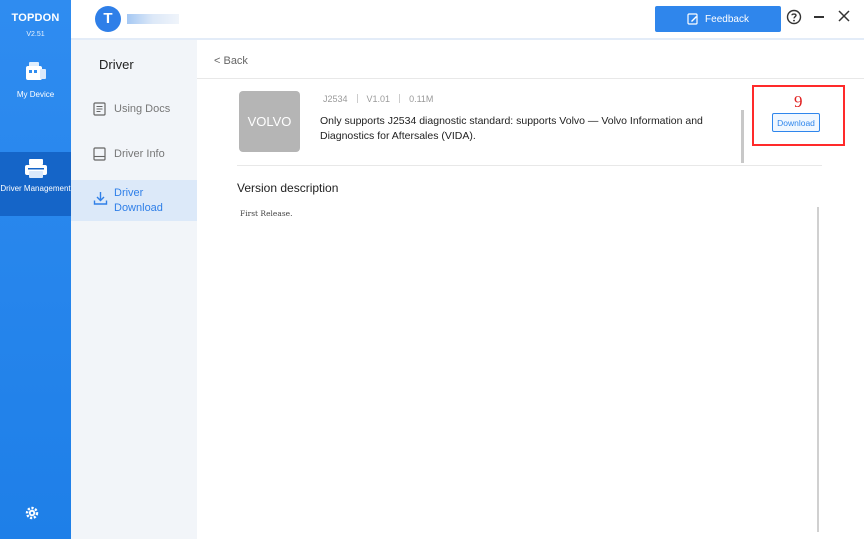 The height and width of the screenshot is (539, 864). I want to click on subnav-item-driver-info: Driver Info, so click(134, 157).